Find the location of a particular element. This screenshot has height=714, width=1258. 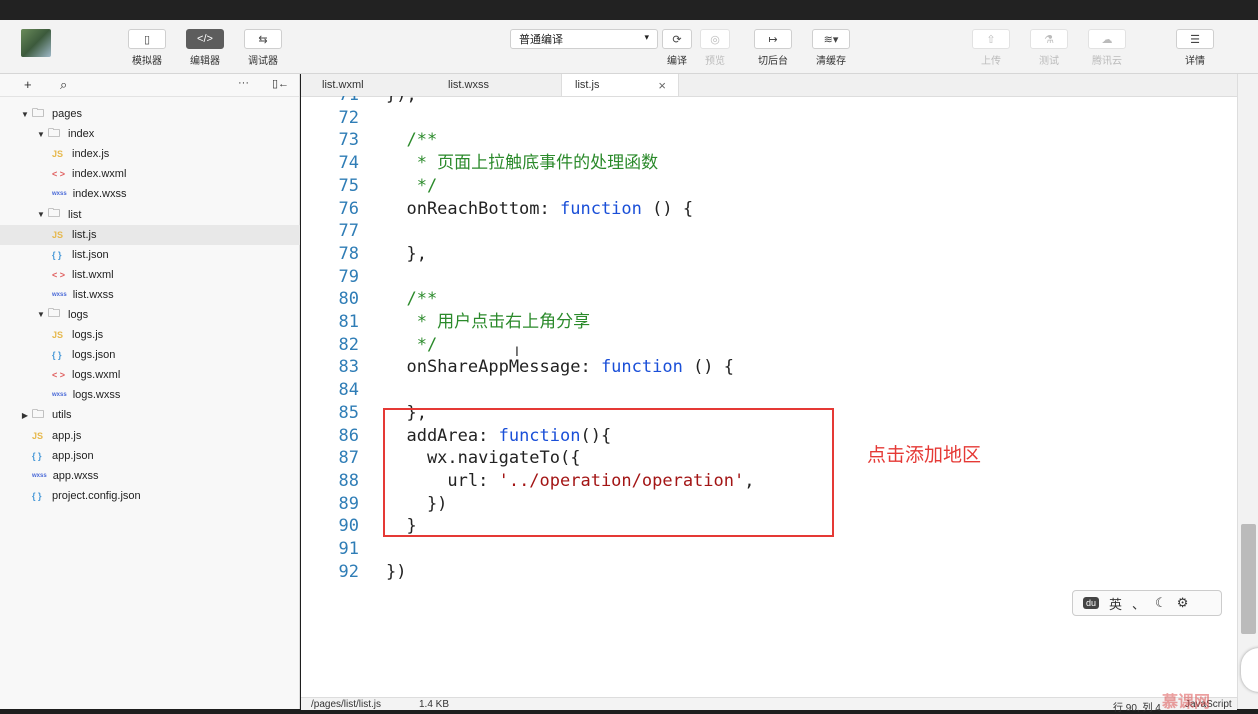

code-icon: </> is located at coordinates (205, 39).